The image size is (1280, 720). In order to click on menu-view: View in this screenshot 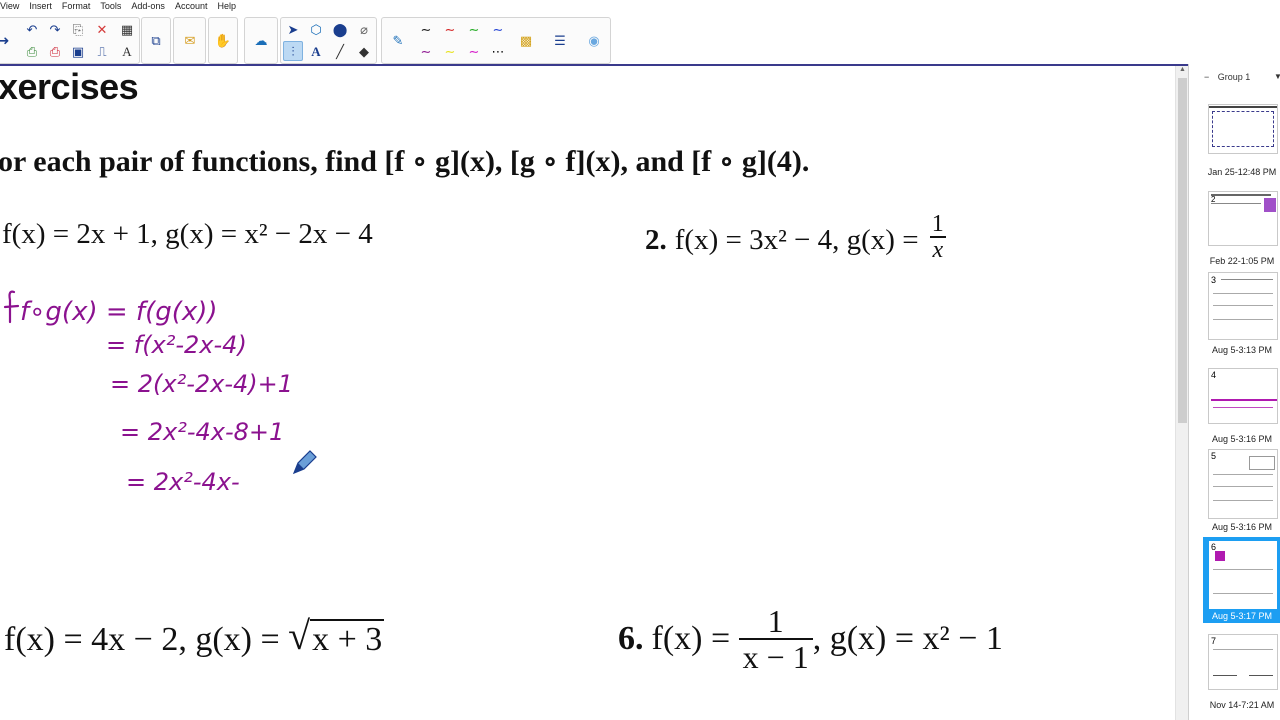, I will do `click(9, 7)`.